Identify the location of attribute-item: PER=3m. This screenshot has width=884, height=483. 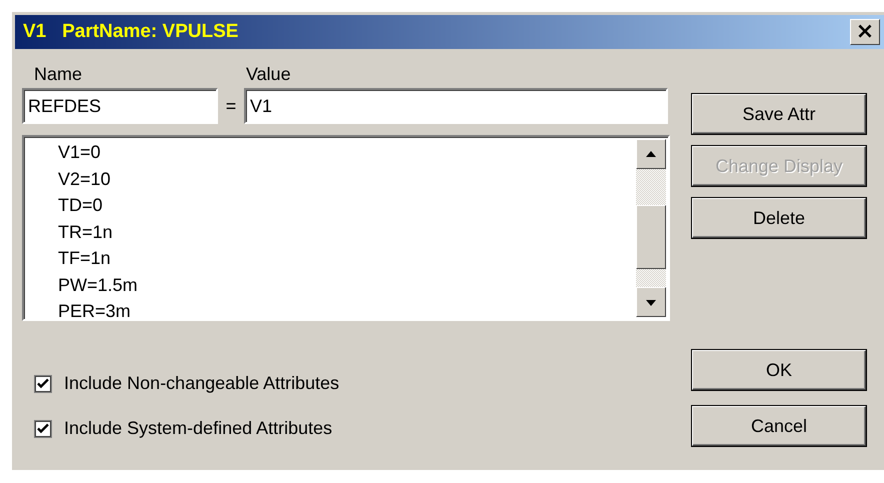
(346, 311).